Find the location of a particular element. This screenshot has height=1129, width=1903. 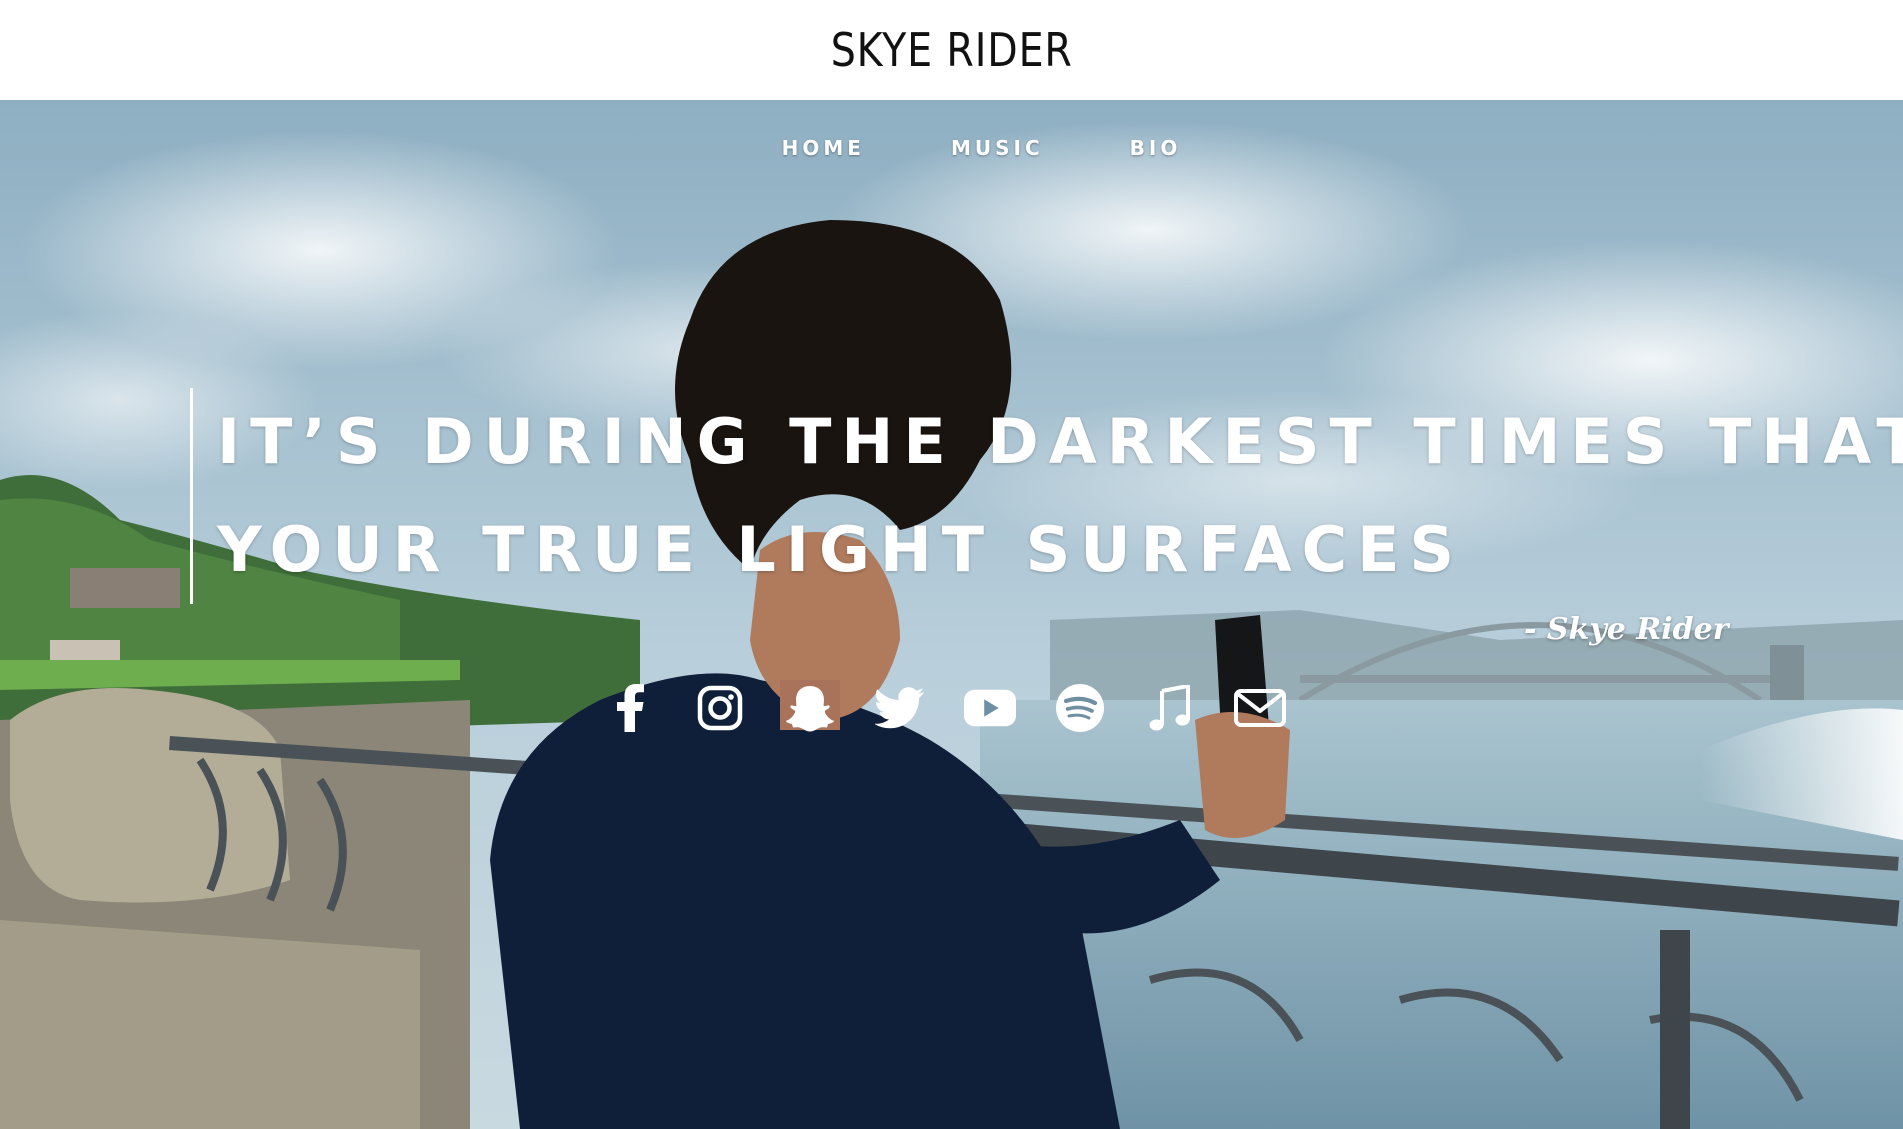

spotify-link is located at coordinates (1080, 708).